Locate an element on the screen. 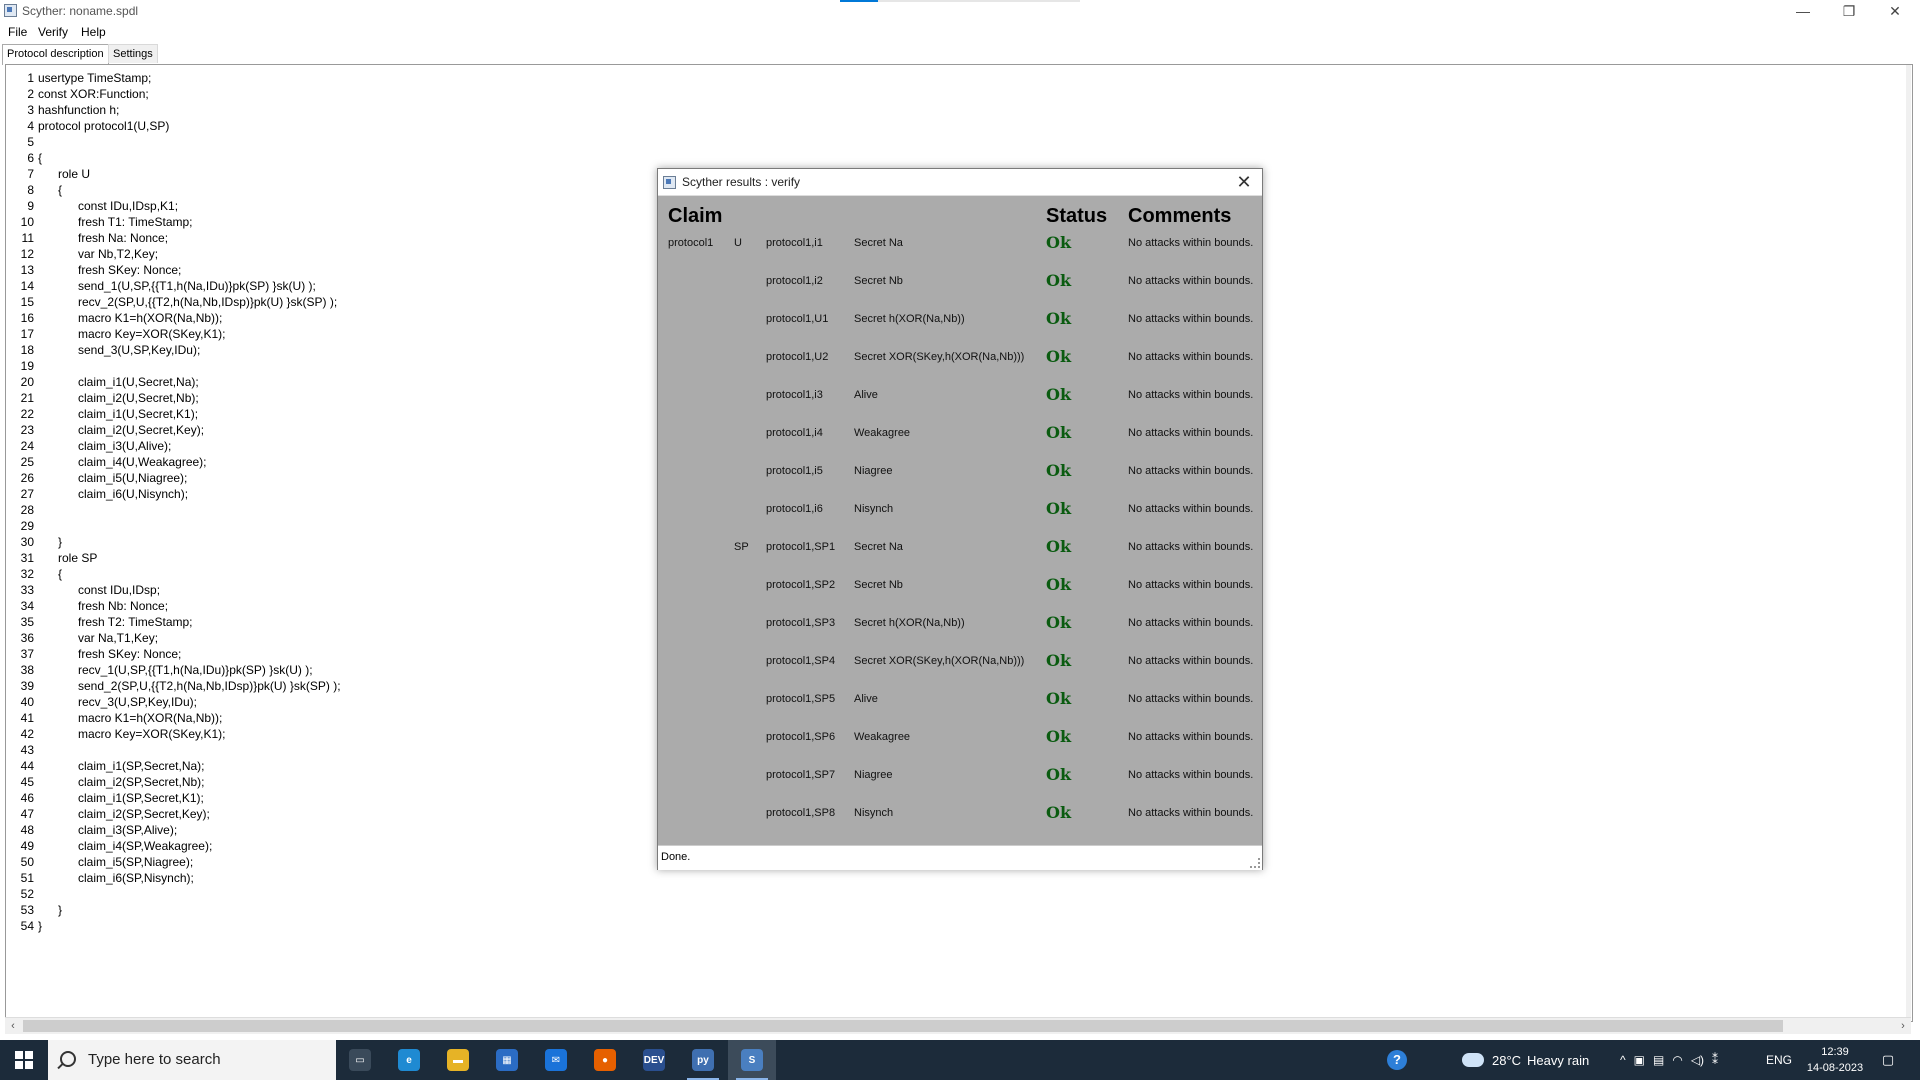  code-text: claim_i1(U,Secret,K1); is located at coordinates (118, 414).